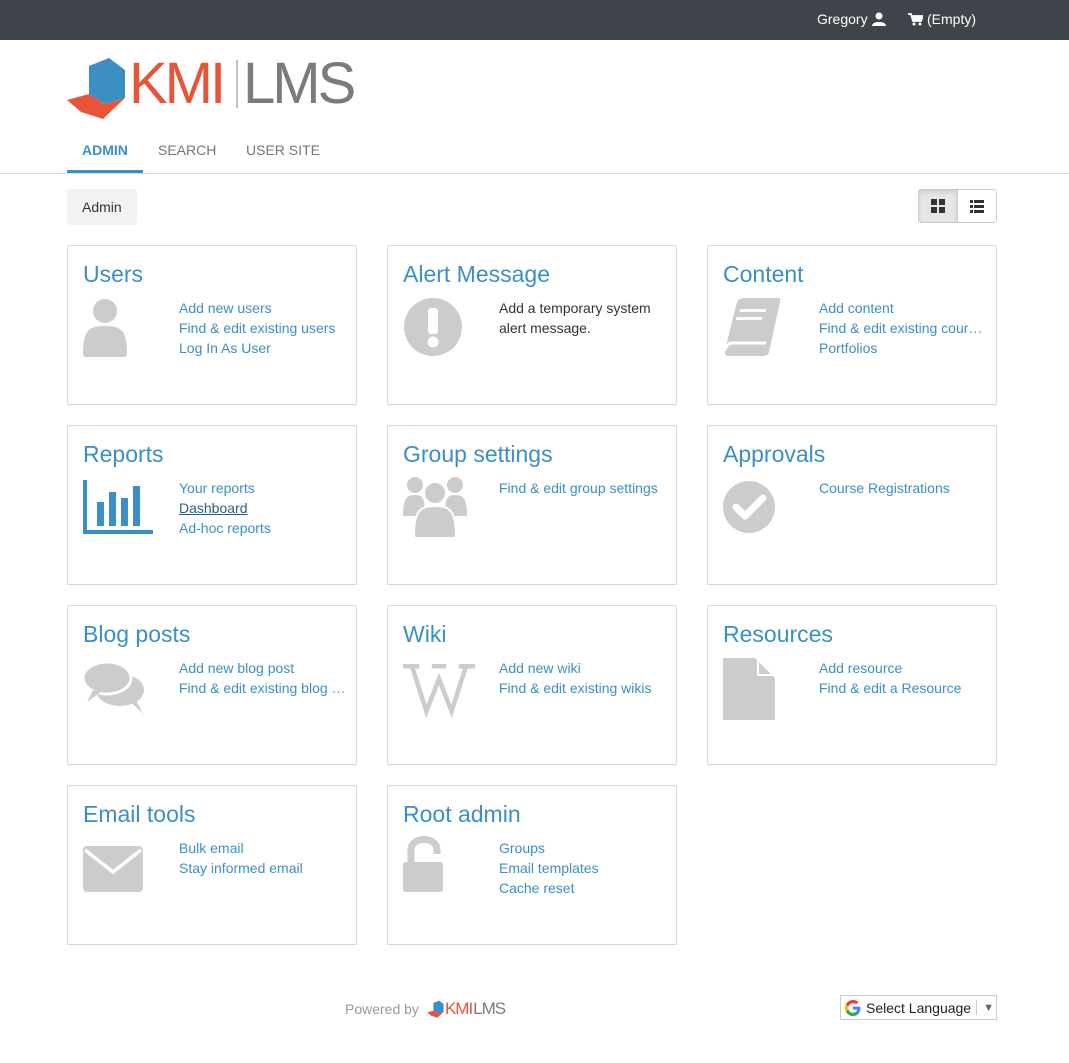 This screenshot has height=1063, width=1069. Describe the element at coordinates (584, 668) in the screenshot. I see `link-add-new-wiki: Add new wiki` at that location.